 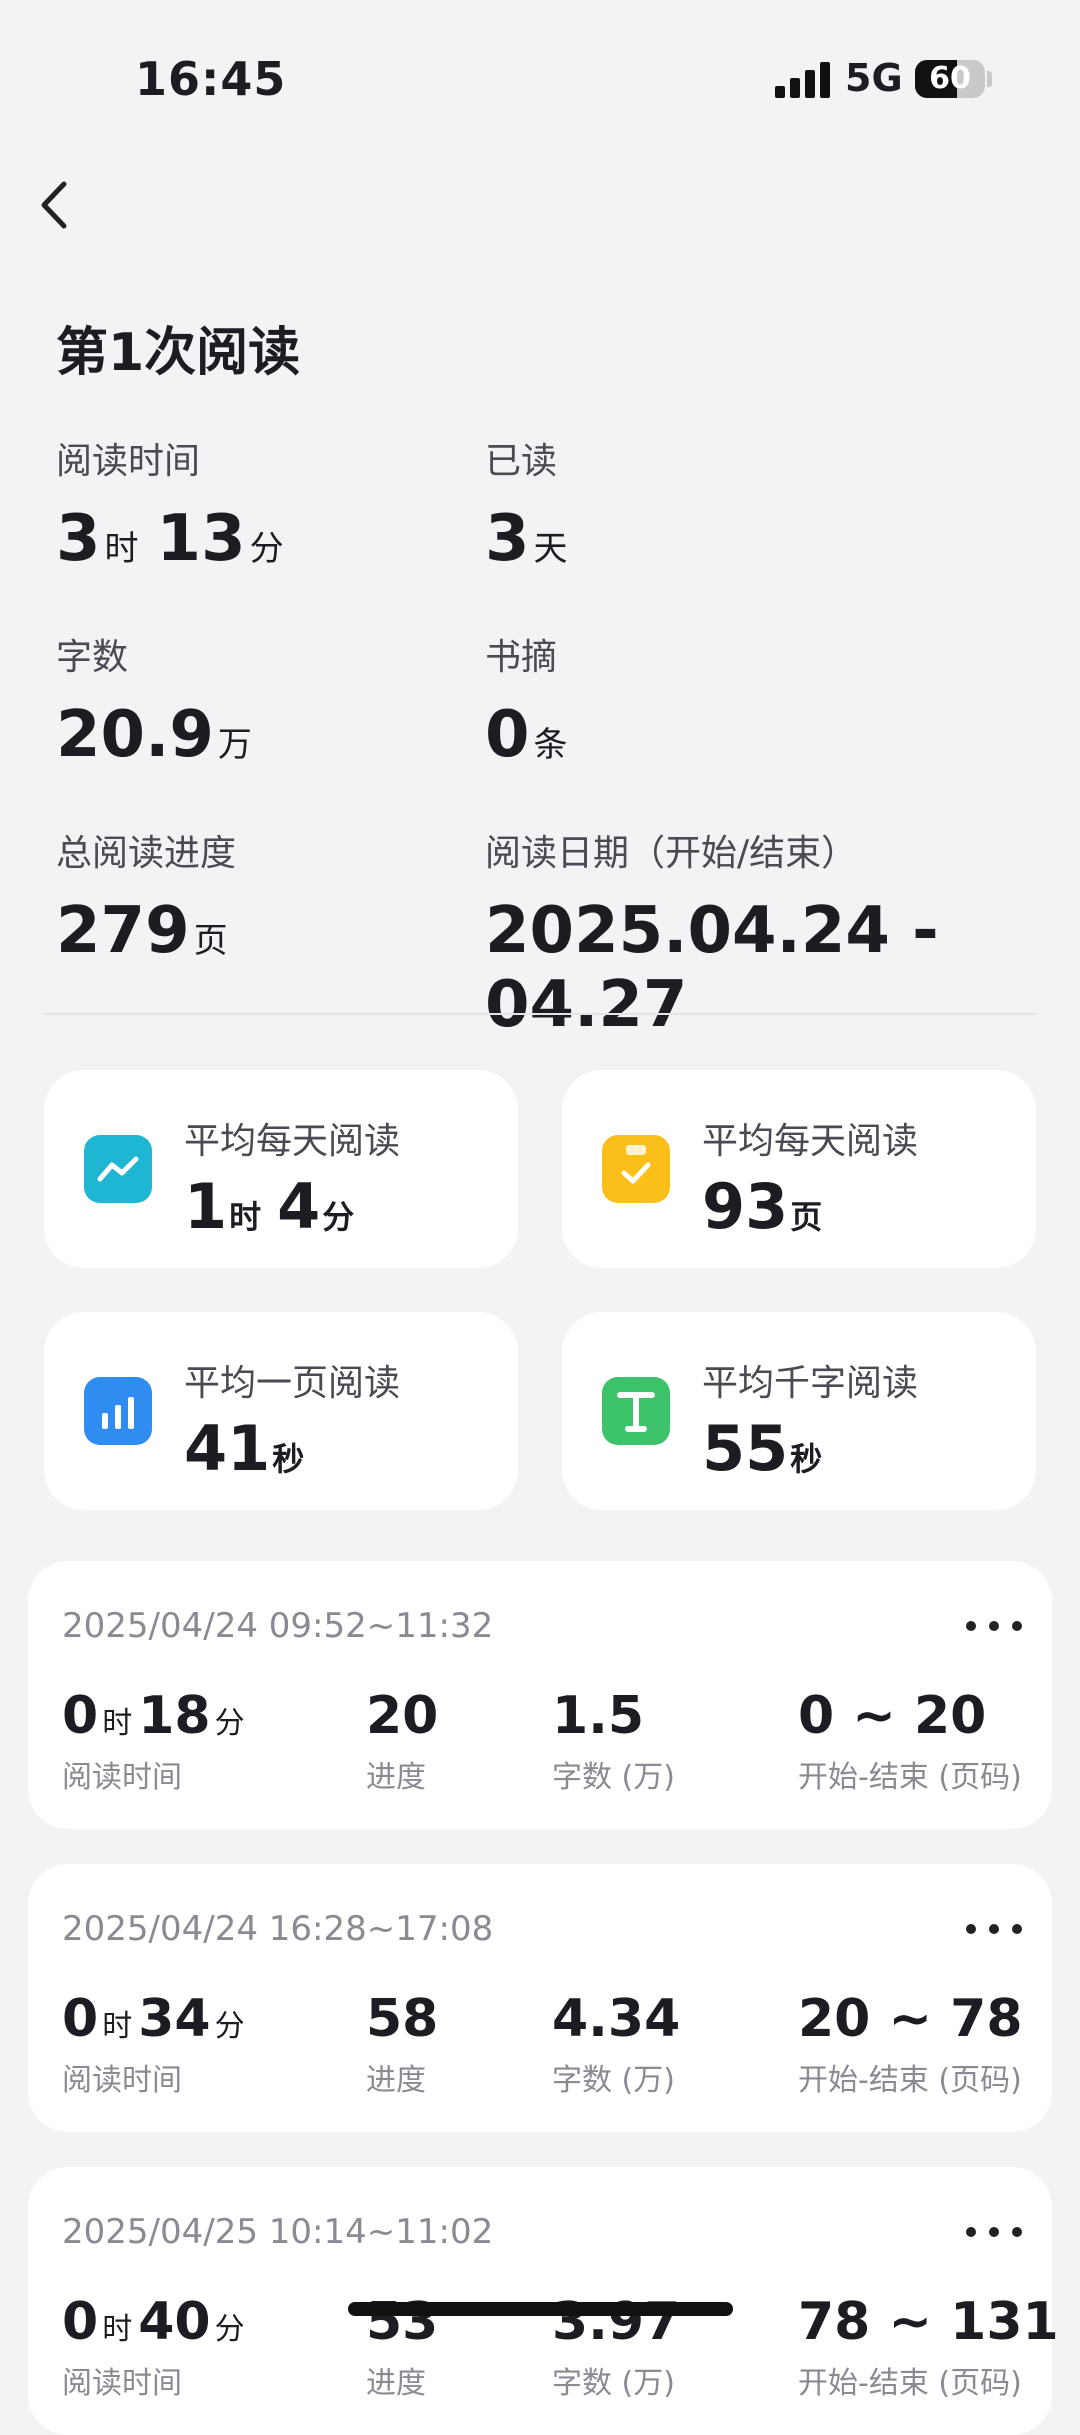 What do you see at coordinates (803, 80) in the screenshot?
I see `cellular-signal-icon` at bounding box center [803, 80].